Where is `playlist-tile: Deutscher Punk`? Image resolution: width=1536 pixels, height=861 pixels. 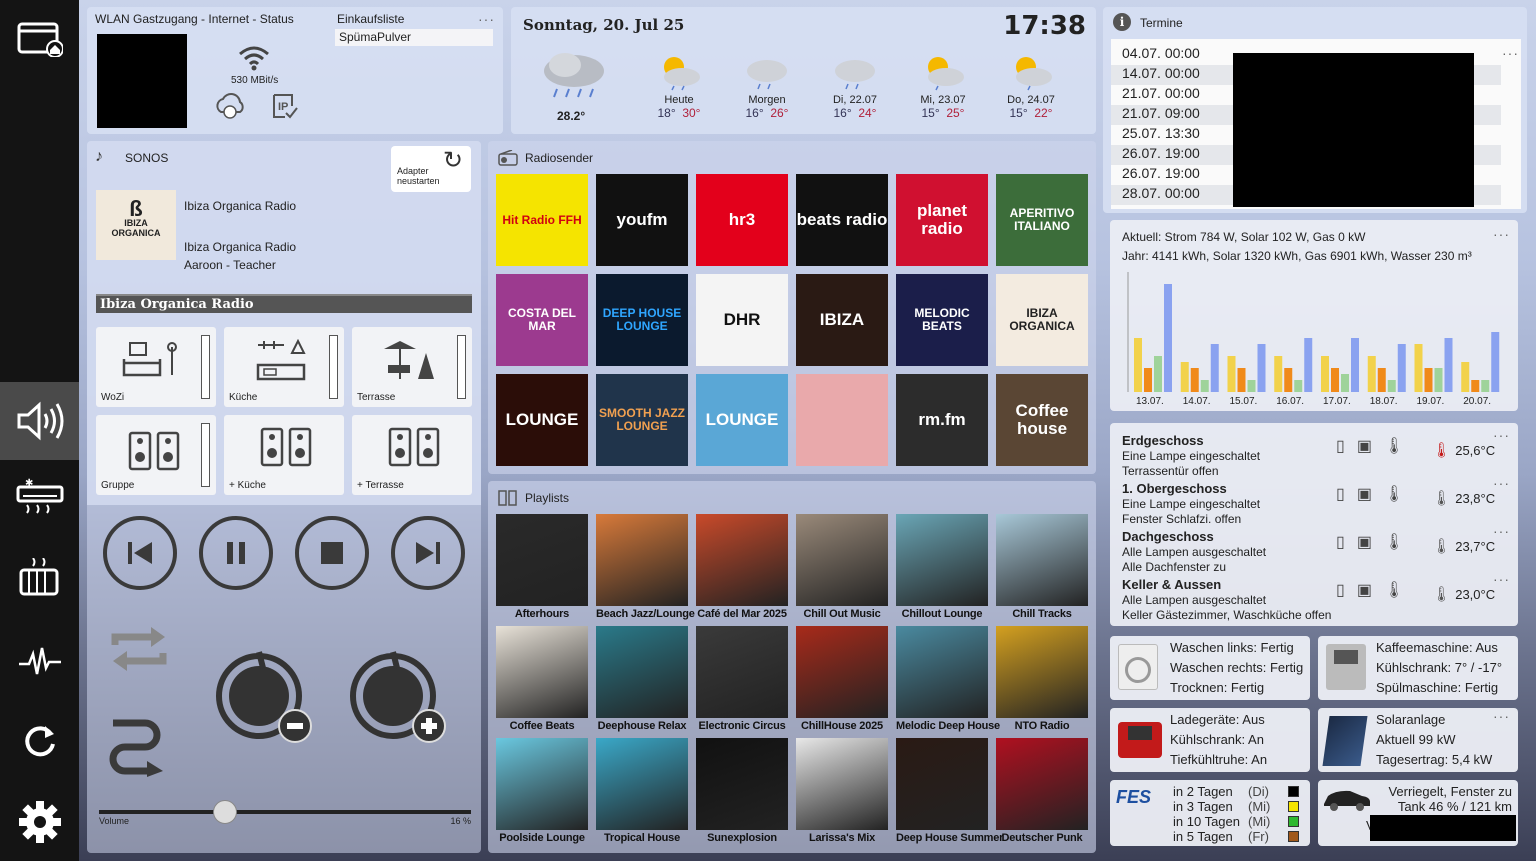 playlist-tile: Deutscher Punk is located at coordinates (1042, 792).